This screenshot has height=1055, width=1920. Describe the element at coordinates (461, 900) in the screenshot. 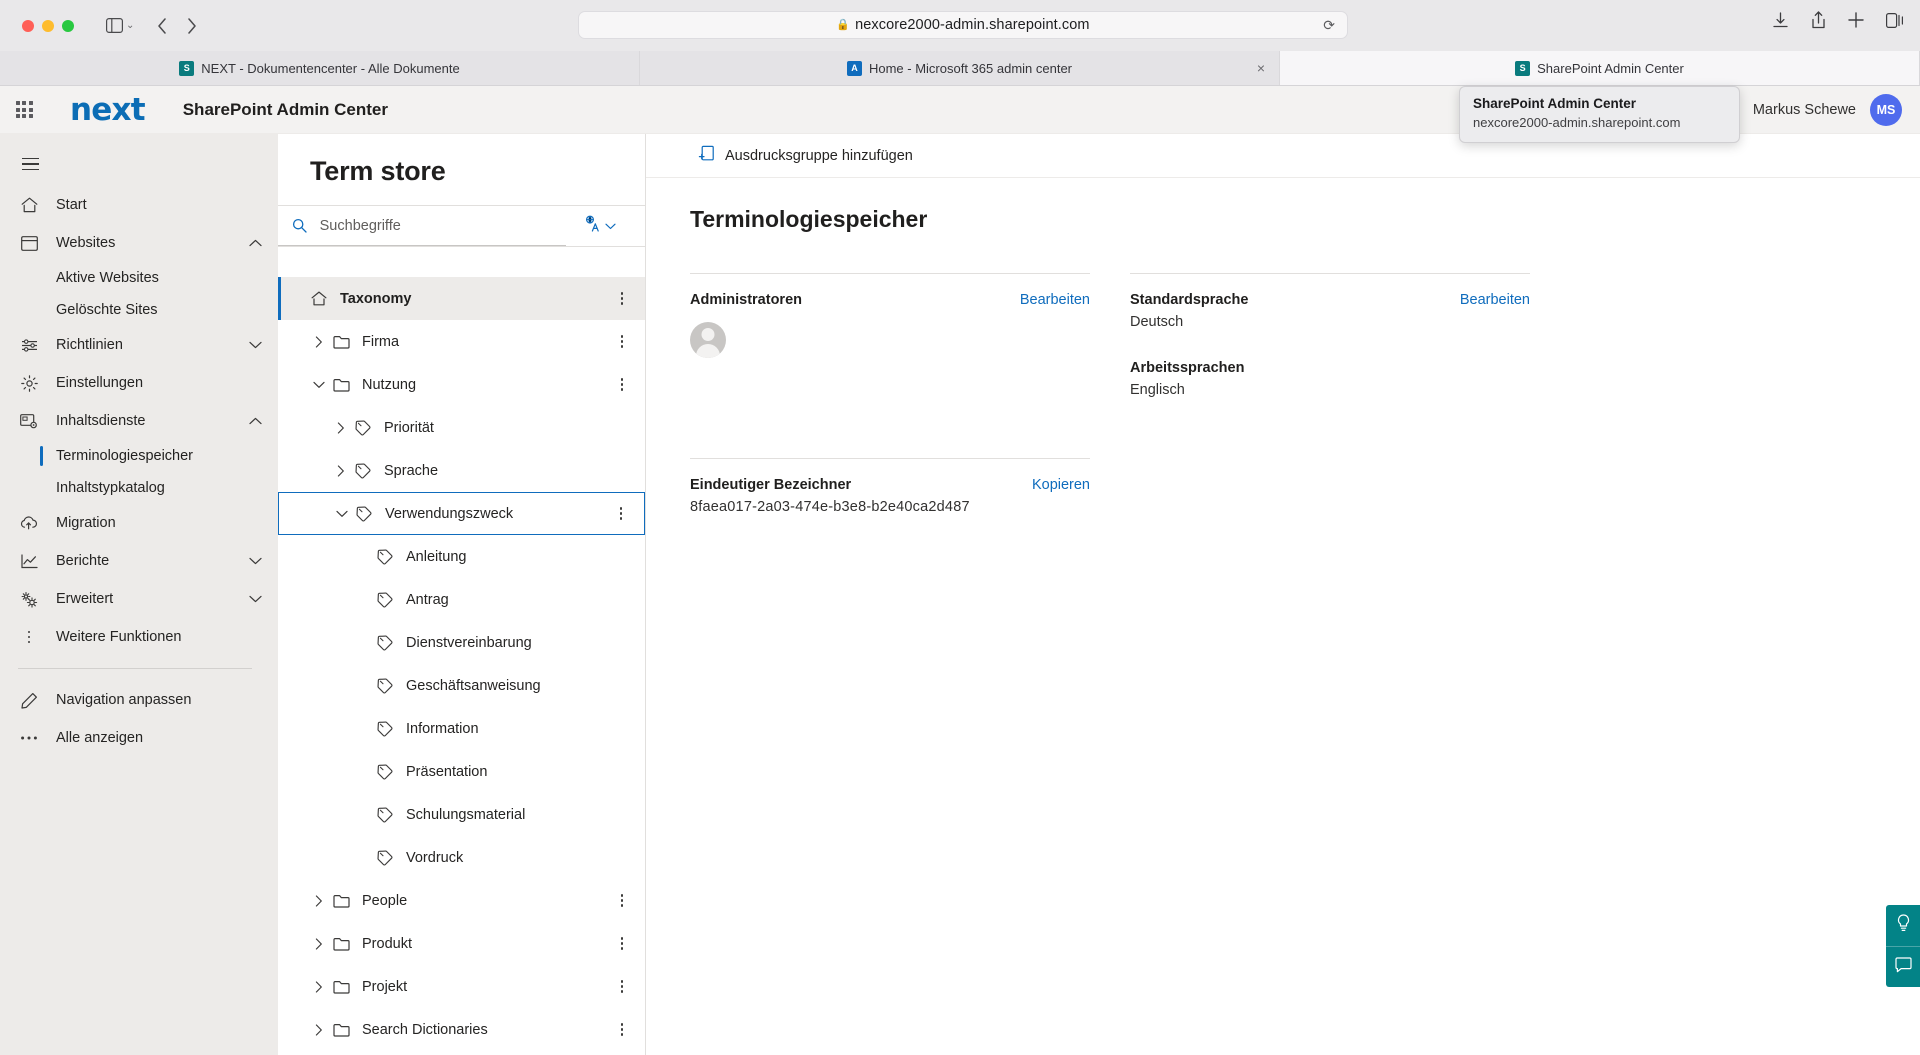

I see `tree-item: People` at that location.